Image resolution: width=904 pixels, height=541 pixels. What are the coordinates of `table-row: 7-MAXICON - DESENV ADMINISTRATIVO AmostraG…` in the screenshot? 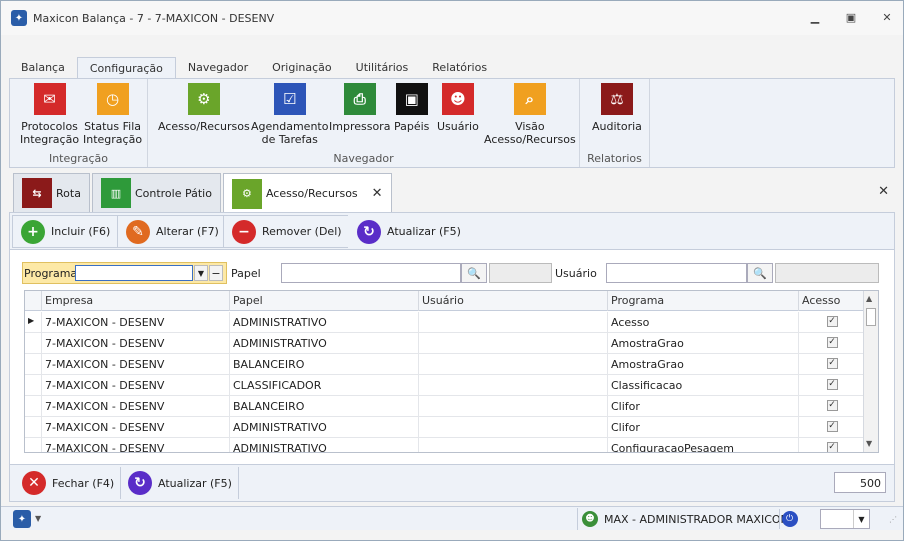 It's located at (445, 343).